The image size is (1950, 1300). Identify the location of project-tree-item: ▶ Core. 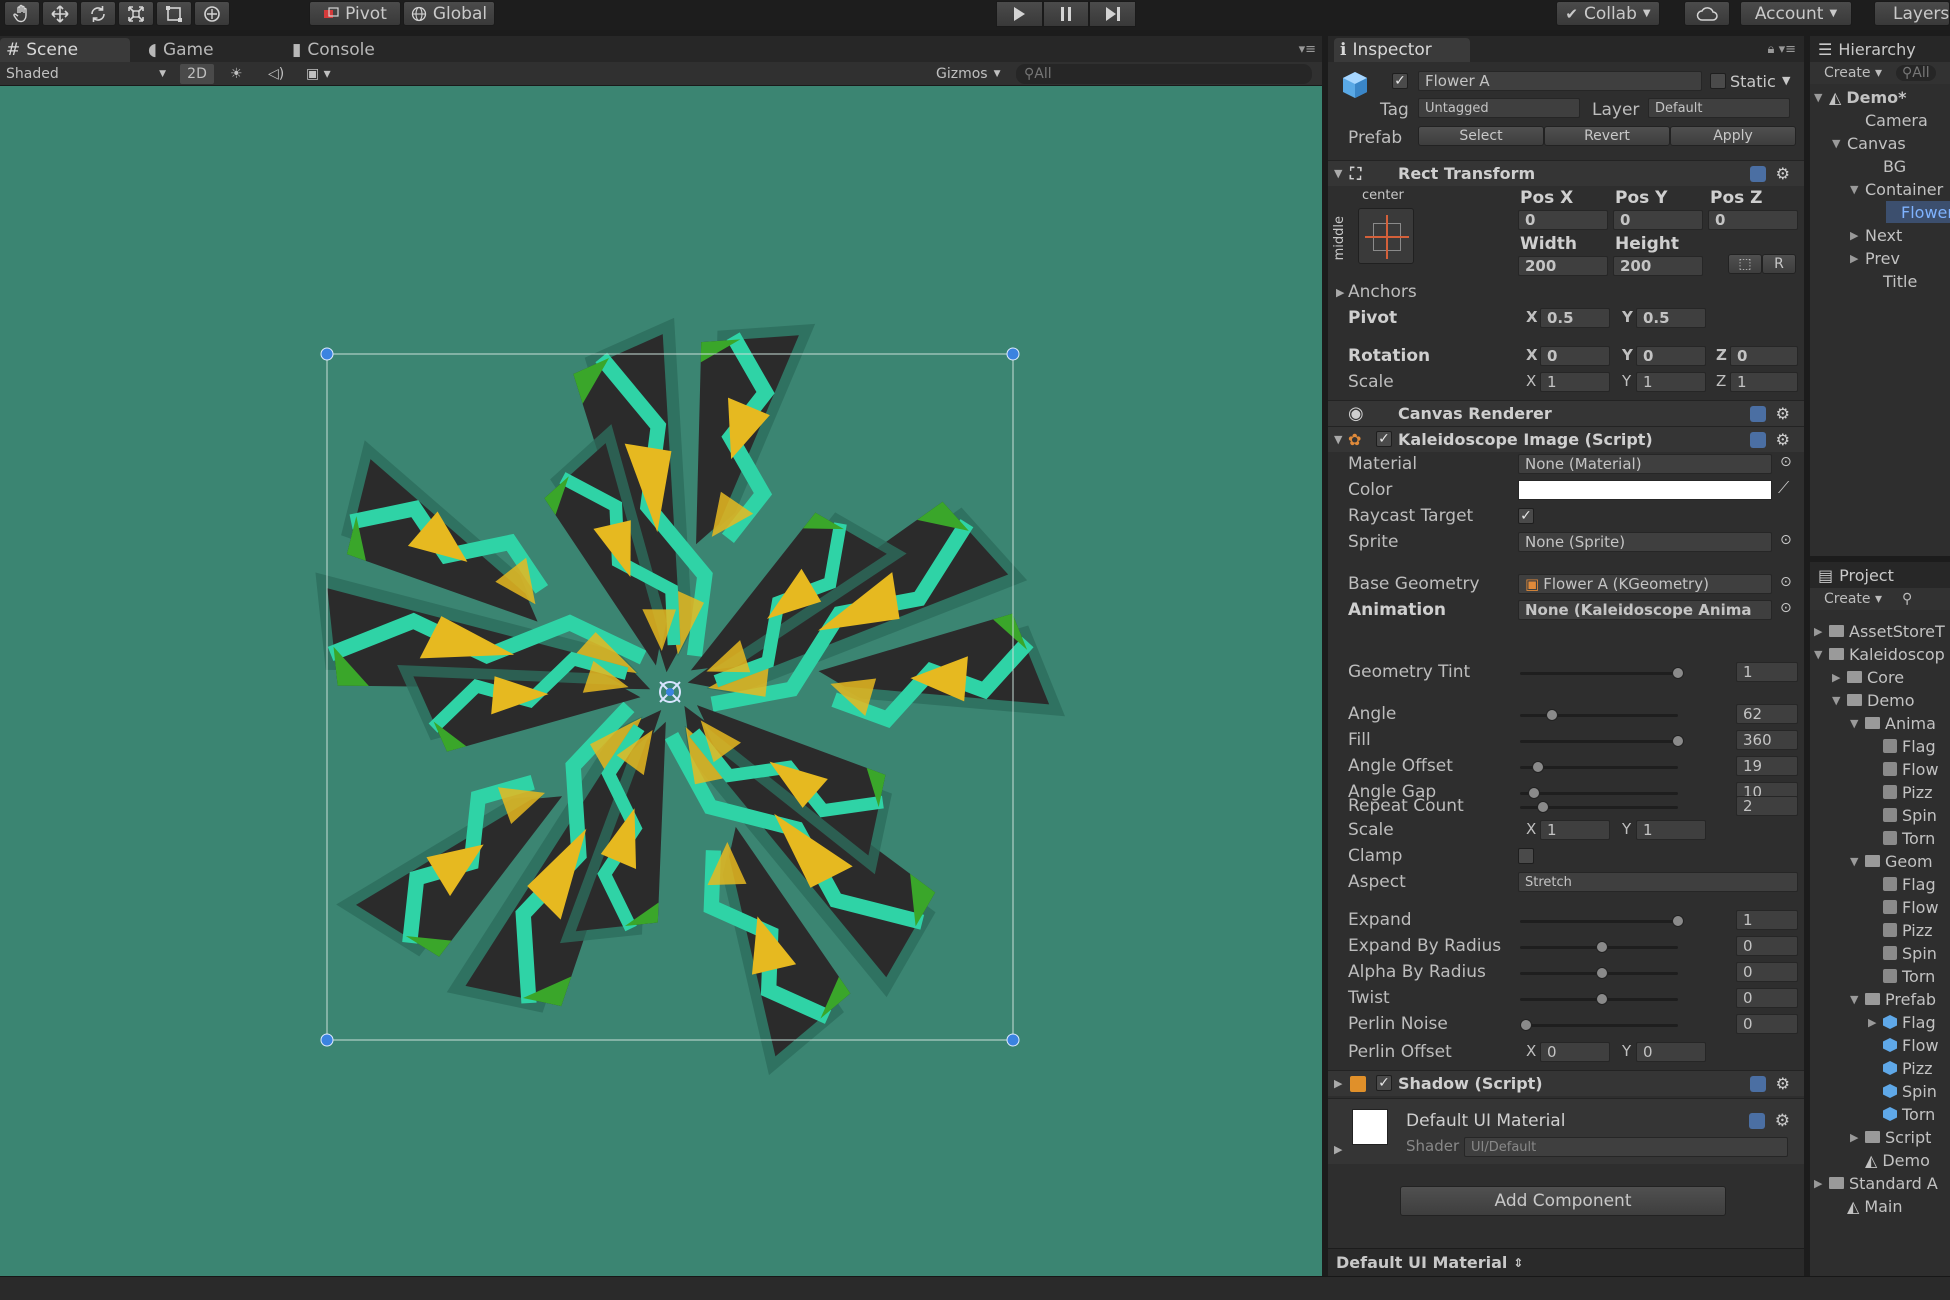
(1868, 677).